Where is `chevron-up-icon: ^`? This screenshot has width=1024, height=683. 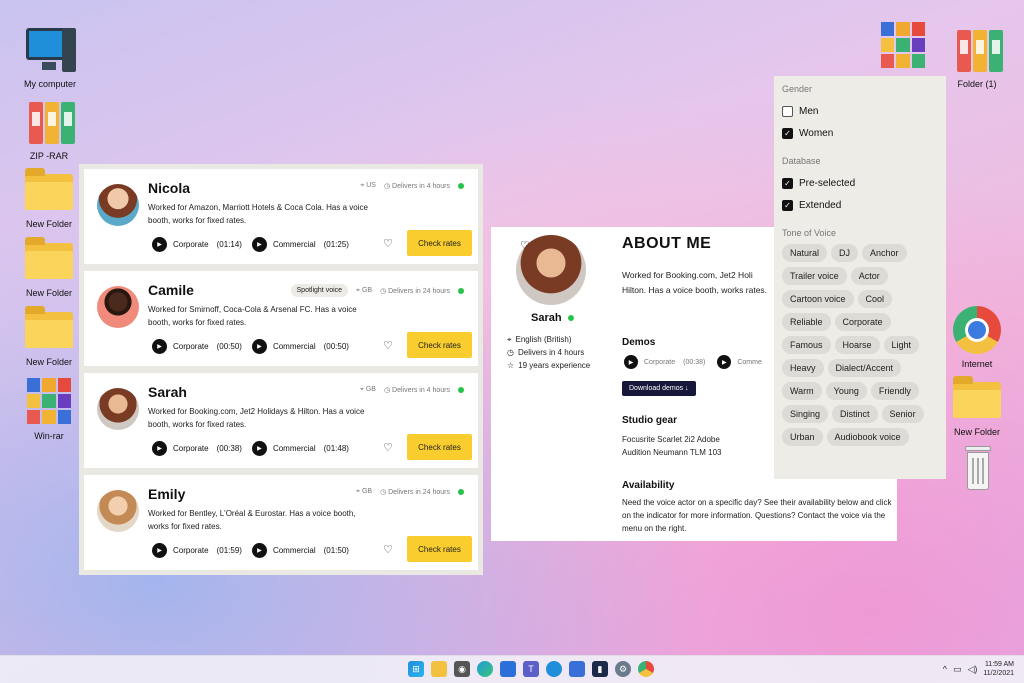
chevron-up-icon: ^ is located at coordinates (945, 669).